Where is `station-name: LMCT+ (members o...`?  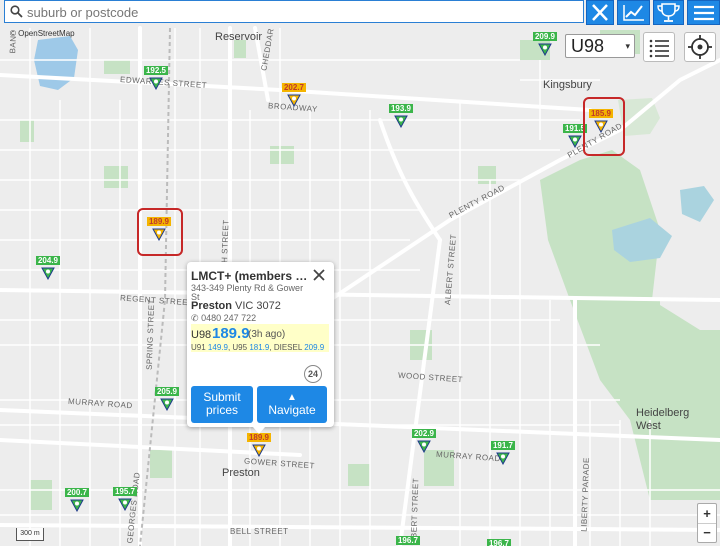 station-name: LMCT+ (members o... is located at coordinates (250, 276).